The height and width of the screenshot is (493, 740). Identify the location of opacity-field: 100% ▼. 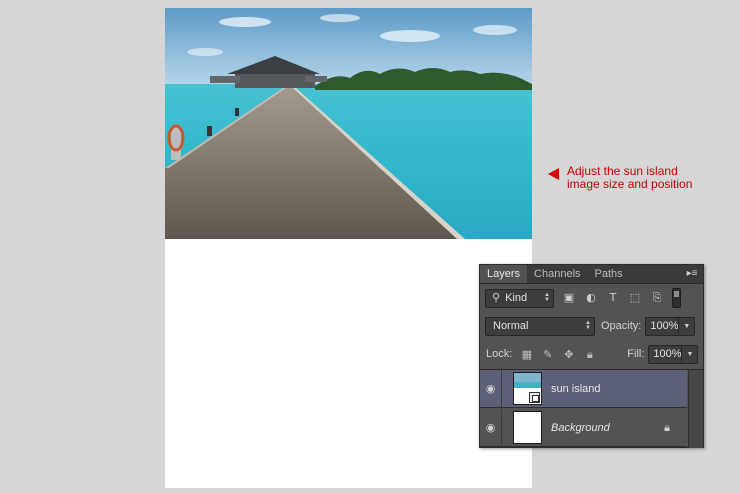
(670, 326).